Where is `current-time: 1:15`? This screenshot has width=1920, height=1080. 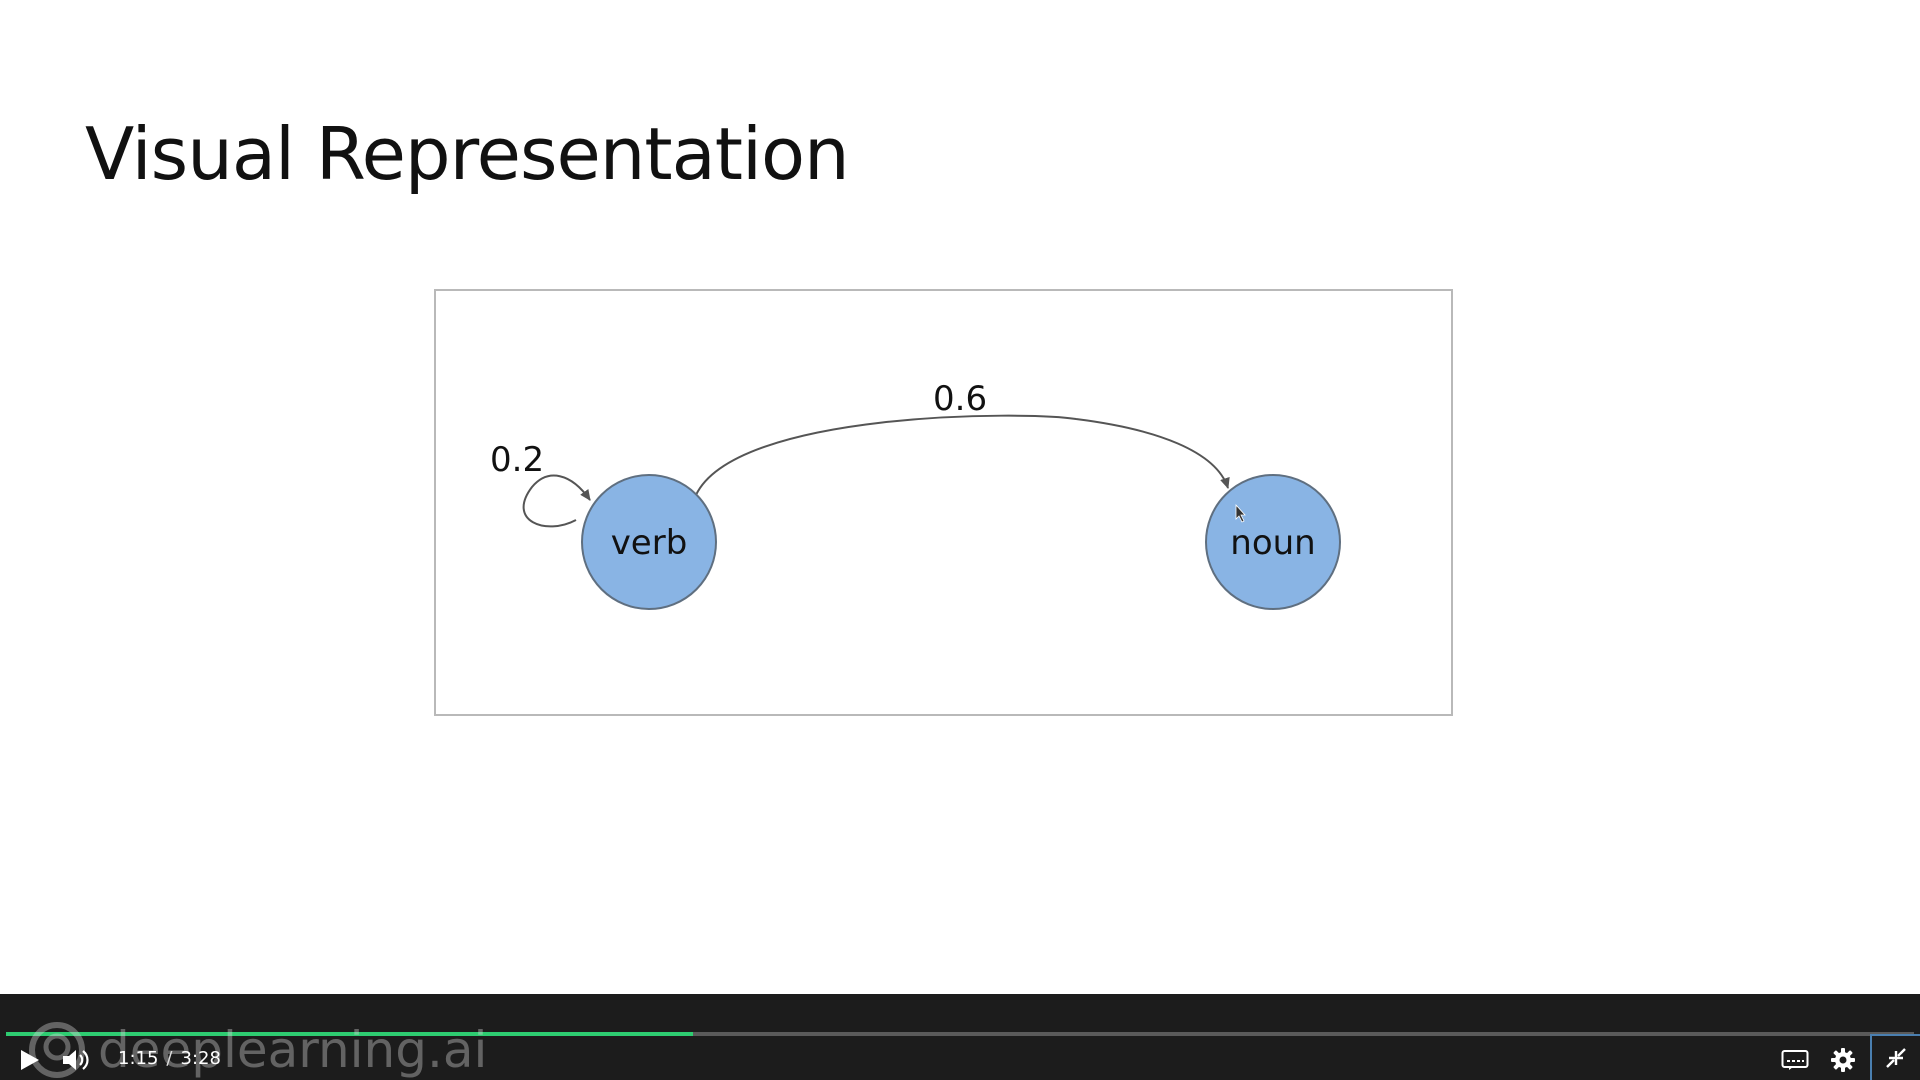 current-time: 1:15 is located at coordinates (138, 1058).